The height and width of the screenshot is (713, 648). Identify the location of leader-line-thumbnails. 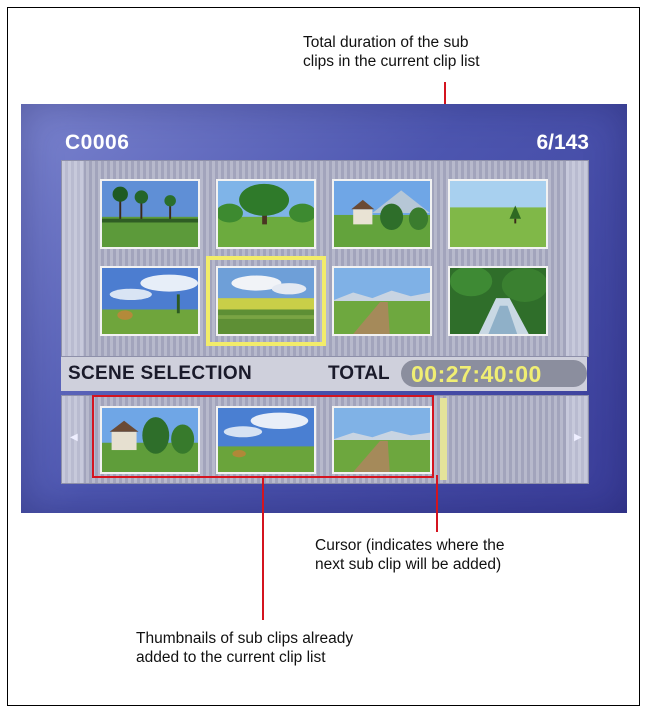
(263, 549).